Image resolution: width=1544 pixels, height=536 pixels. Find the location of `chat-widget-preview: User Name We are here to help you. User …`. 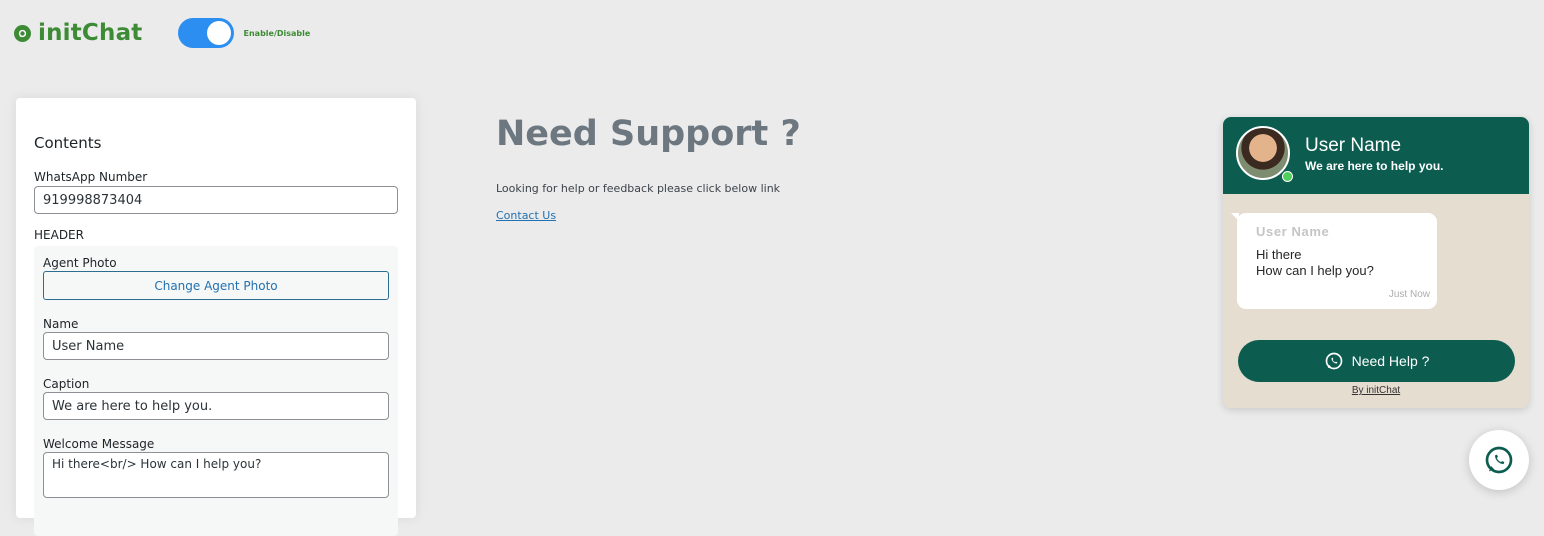

chat-widget-preview: User Name We are here to help you. User … is located at coordinates (1376, 262).